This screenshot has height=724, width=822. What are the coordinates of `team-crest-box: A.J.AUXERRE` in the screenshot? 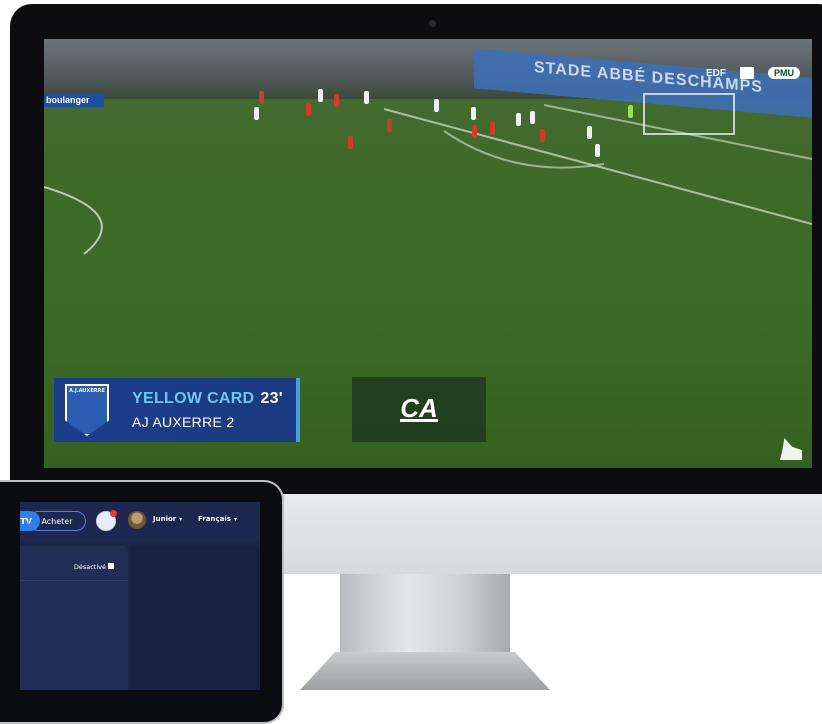 It's located at (87, 410).